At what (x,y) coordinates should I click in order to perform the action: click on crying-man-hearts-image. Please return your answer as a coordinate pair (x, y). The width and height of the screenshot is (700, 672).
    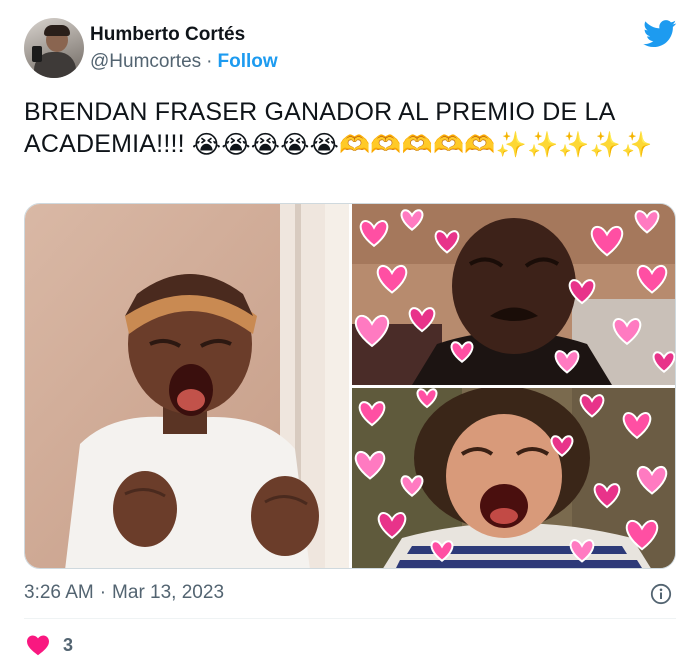
    Looking at the image, I should click on (514, 294).